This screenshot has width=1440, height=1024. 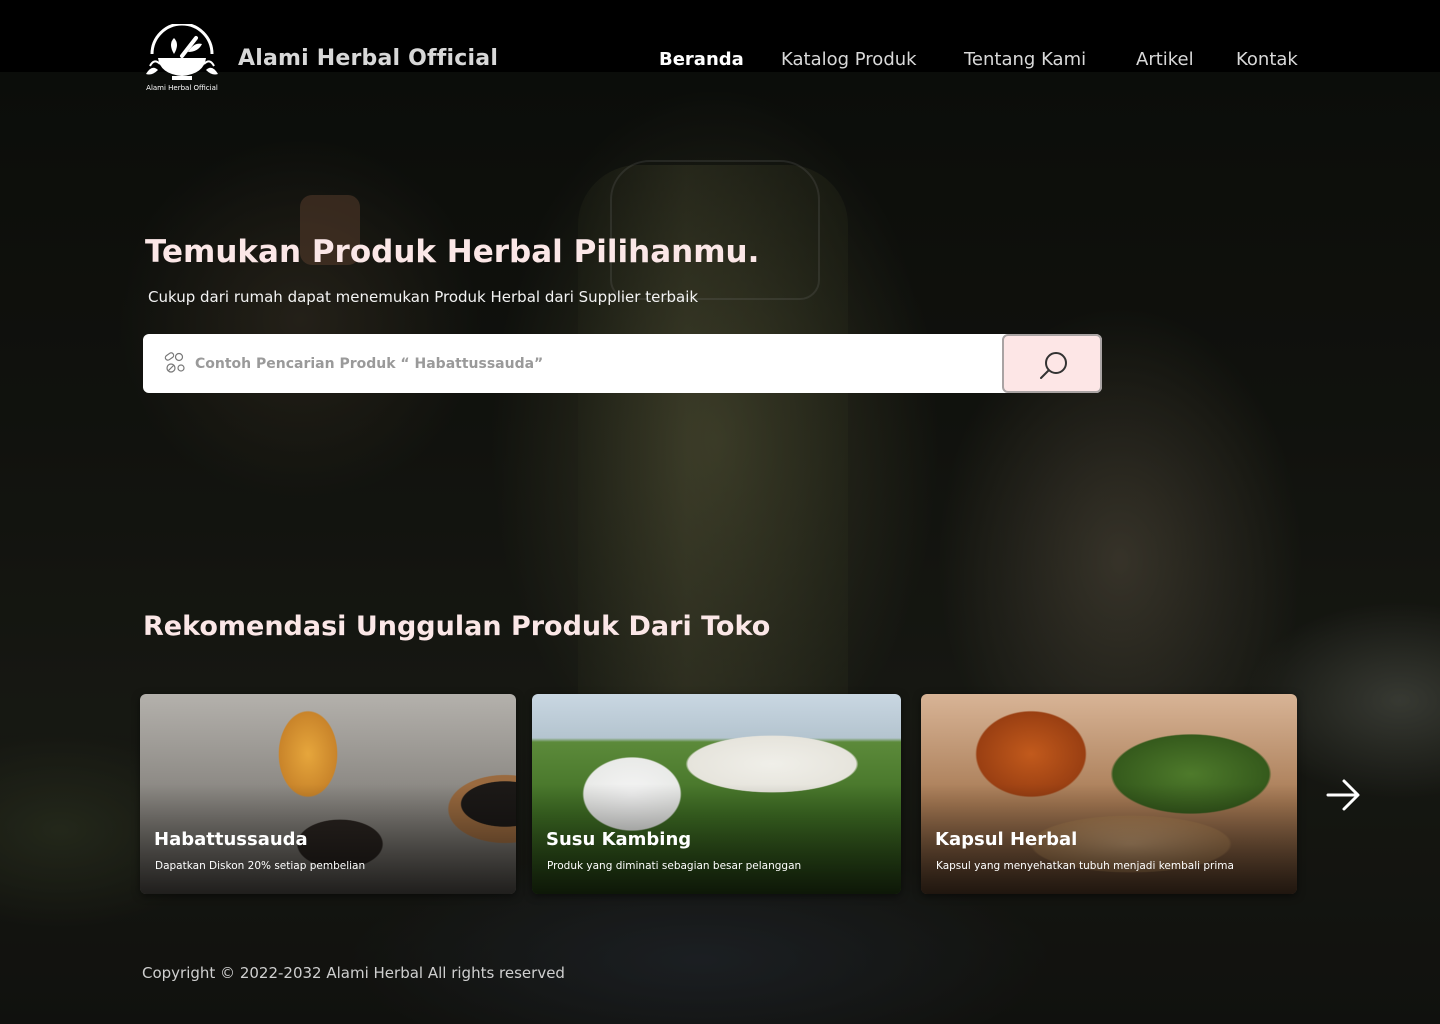 What do you see at coordinates (1165, 59) in the screenshot?
I see `nav-artikel: Artikel` at bounding box center [1165, 59].